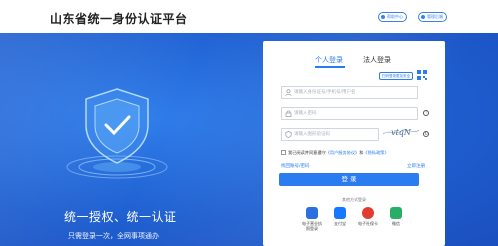  What do you see at coordinates (117, 133) in the screenshot?
I see `shield-illustration-icon` at bounding box center [117, 133].